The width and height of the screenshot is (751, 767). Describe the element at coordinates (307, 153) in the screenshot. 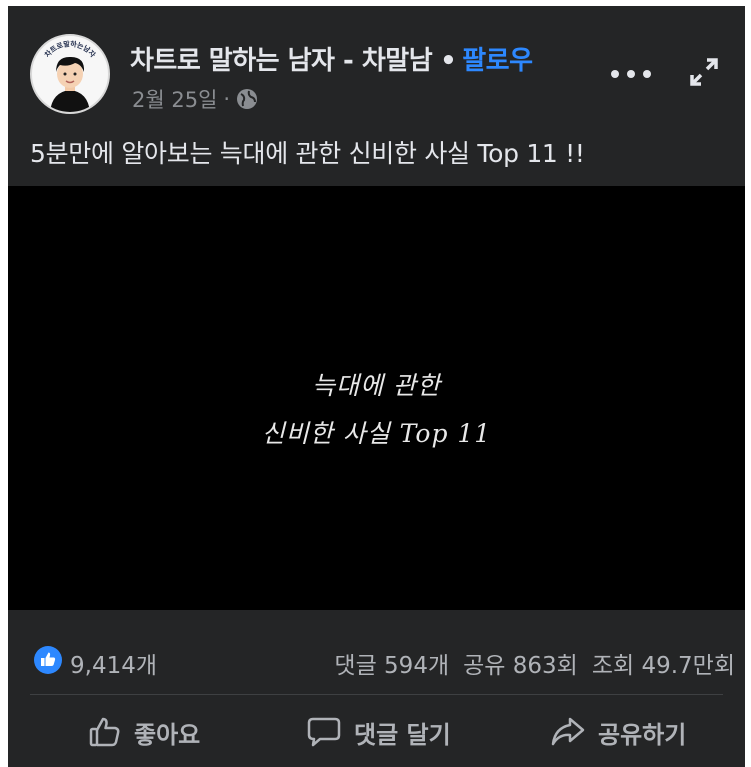

I see `post-caption: 5분만에 알아보는 늑대에 관한 신비한 사실 Top 11 !!` at that location.